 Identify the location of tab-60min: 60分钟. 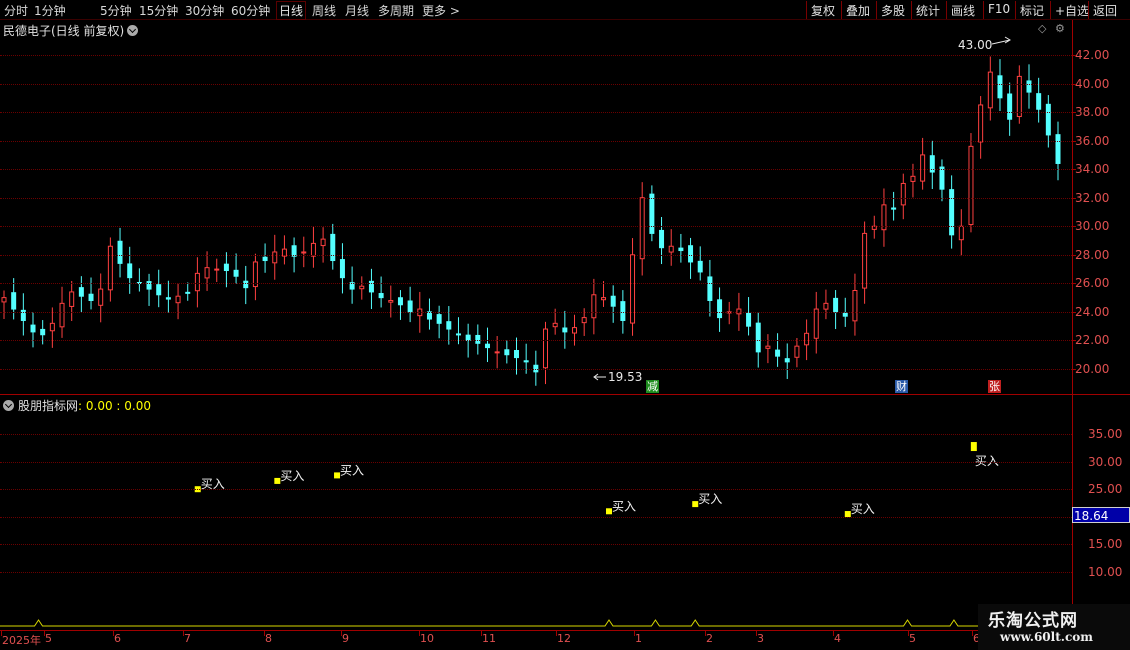
(250, 10).